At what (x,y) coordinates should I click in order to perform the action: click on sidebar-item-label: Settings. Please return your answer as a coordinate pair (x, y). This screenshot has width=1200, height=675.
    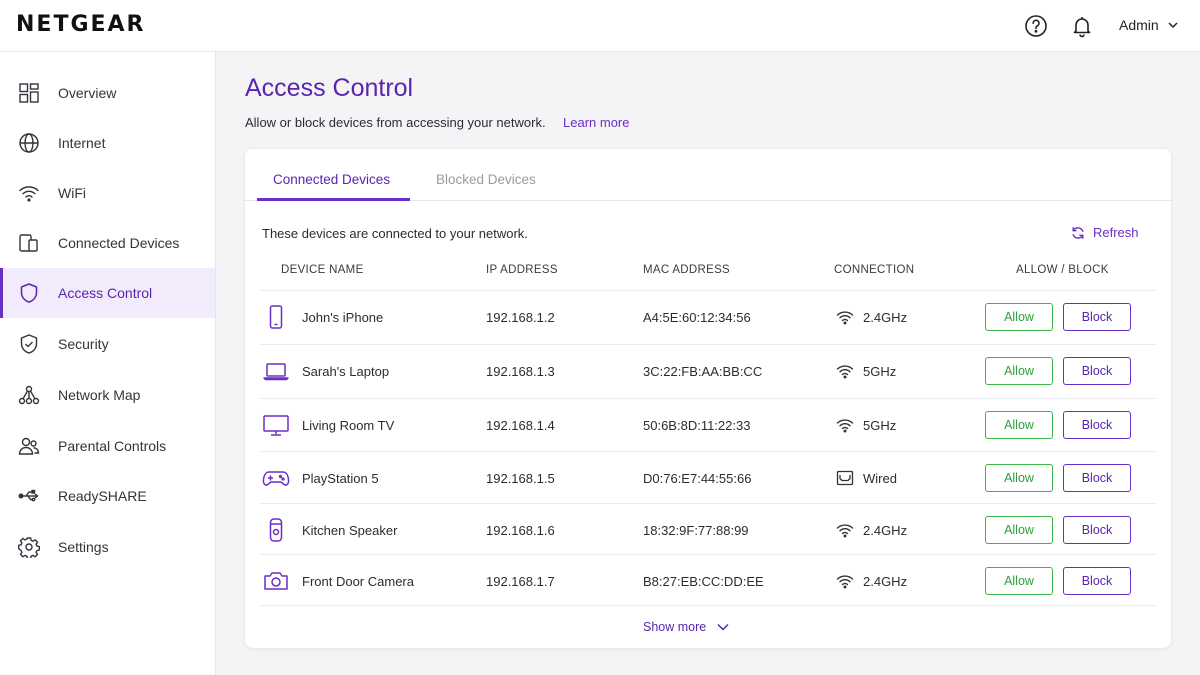
    Looking at the image, I should click on (83, 547).